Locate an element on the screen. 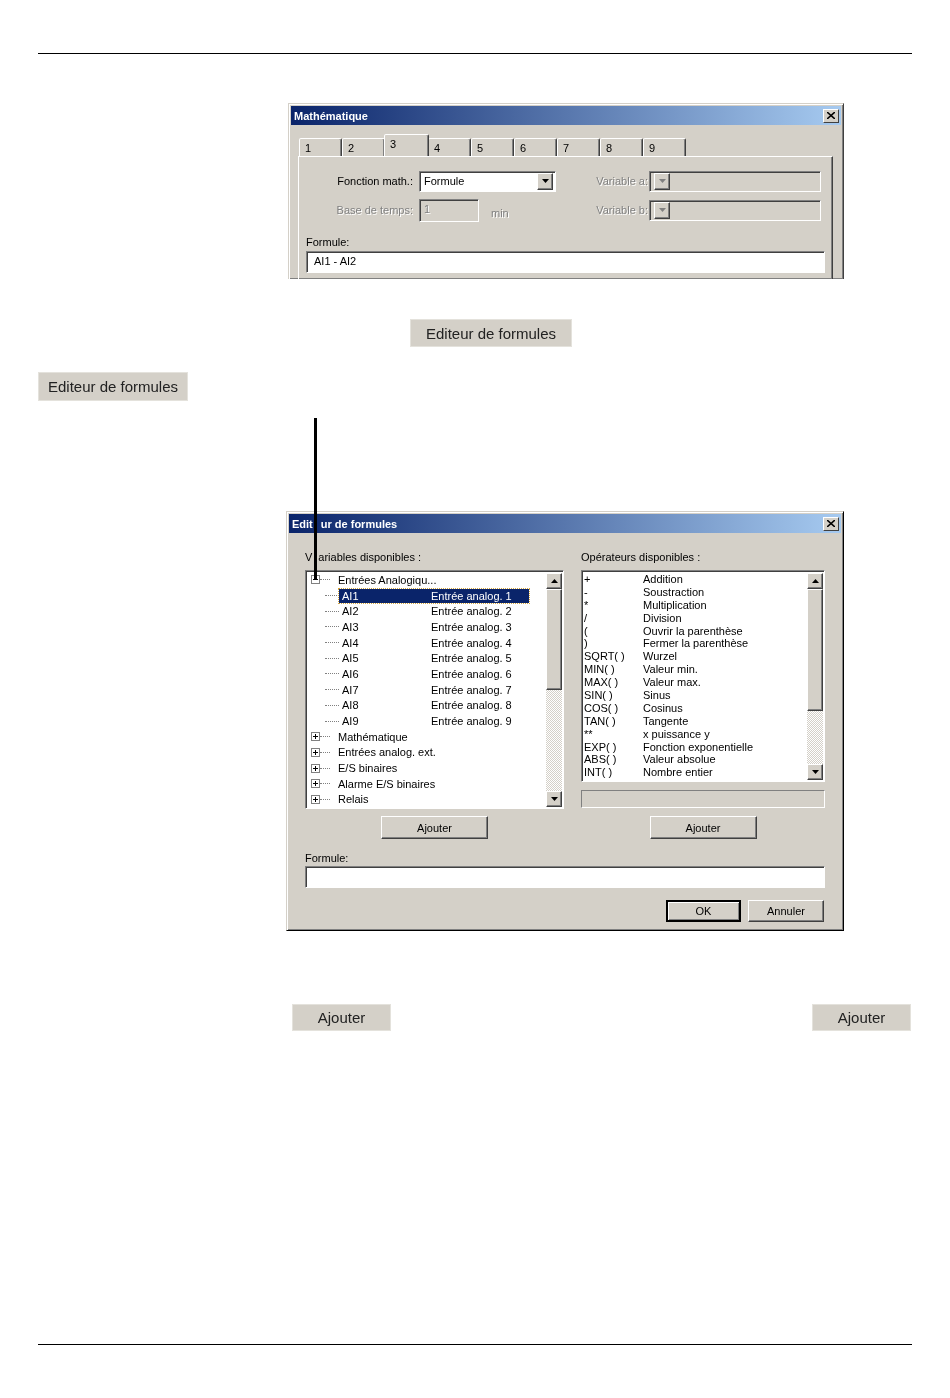  list-item: MAX( ) Valeur max. is located at coordinates (694, 682).